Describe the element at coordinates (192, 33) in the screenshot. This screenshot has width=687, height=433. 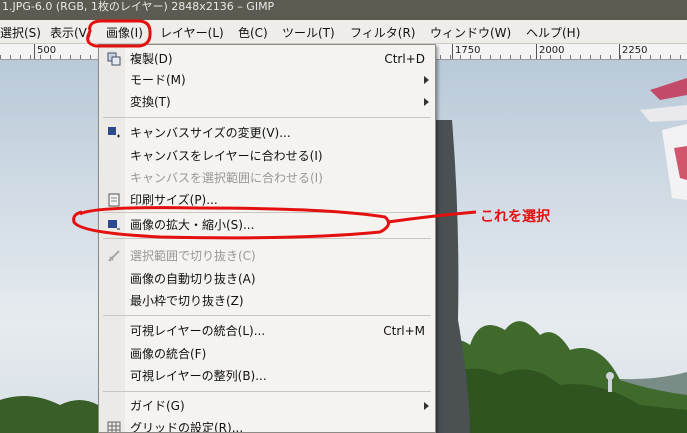
I see `menu-layer: レイヤー(L)` at that location.